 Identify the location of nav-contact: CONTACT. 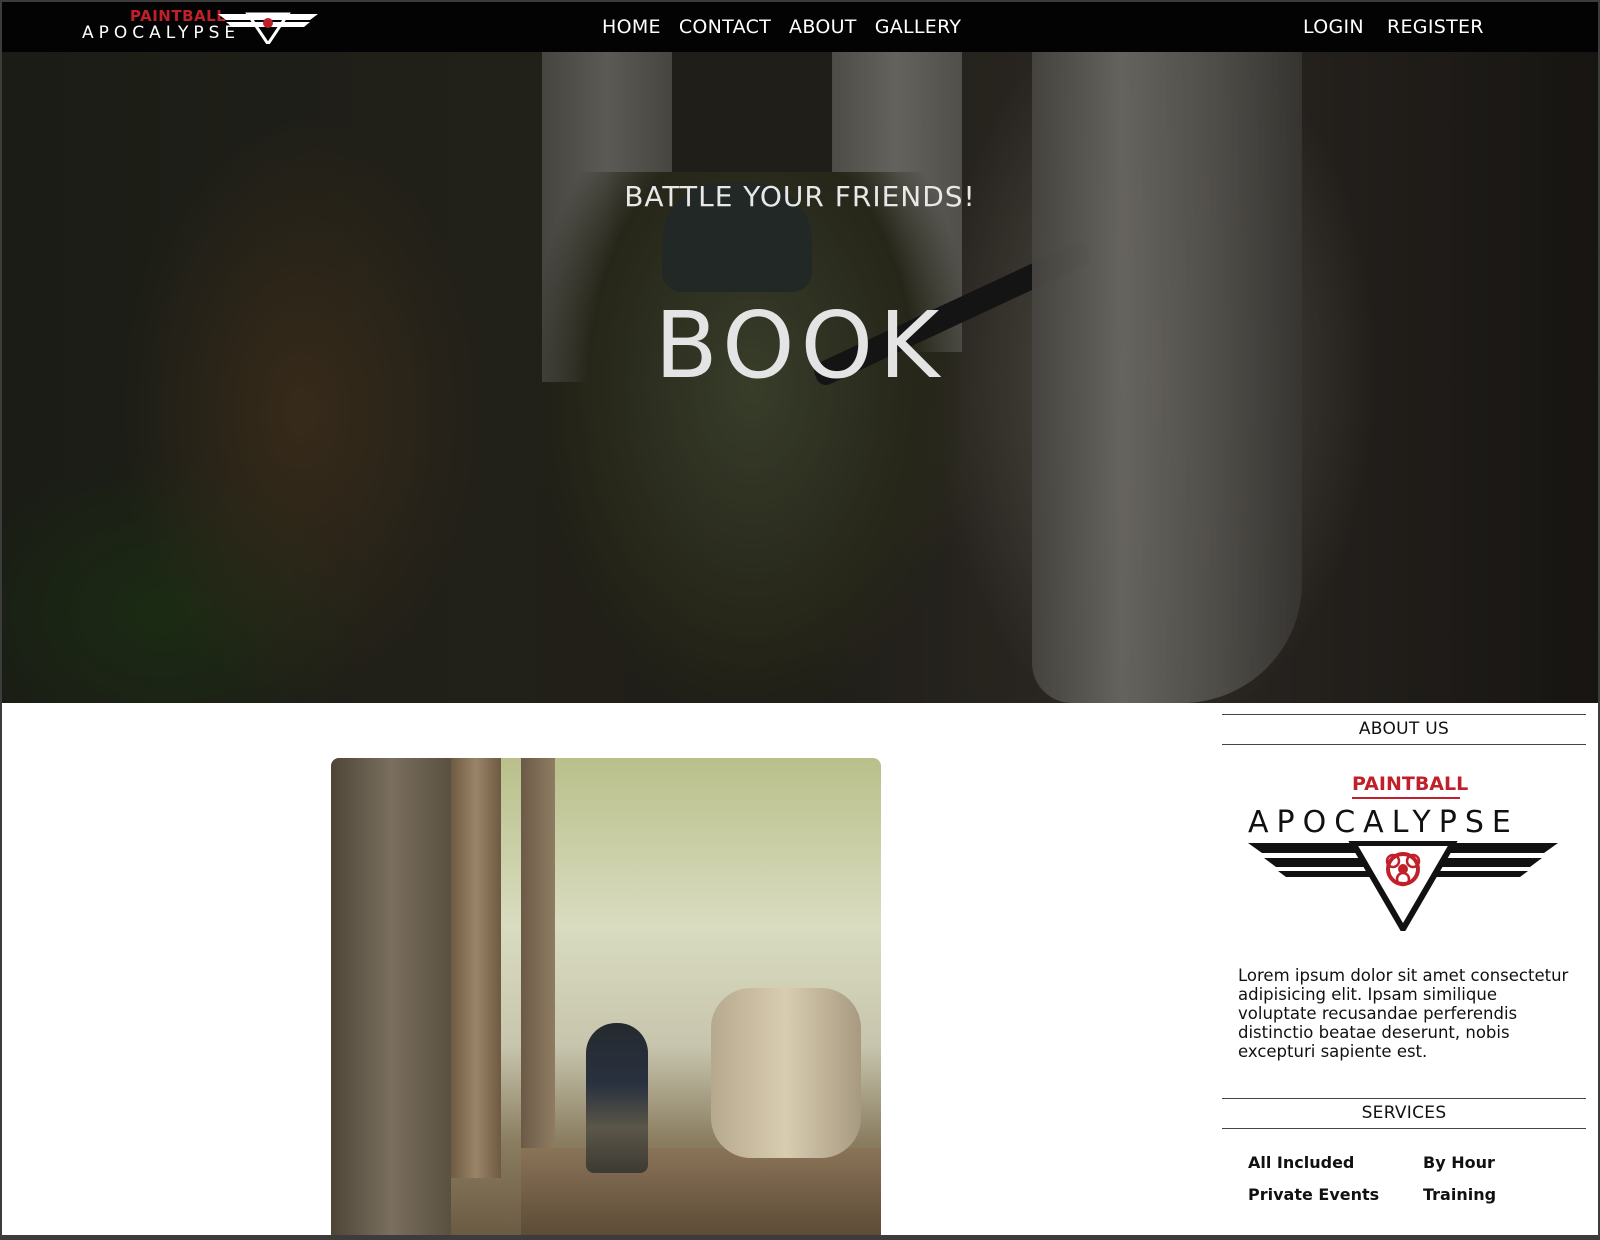
(725, 27).